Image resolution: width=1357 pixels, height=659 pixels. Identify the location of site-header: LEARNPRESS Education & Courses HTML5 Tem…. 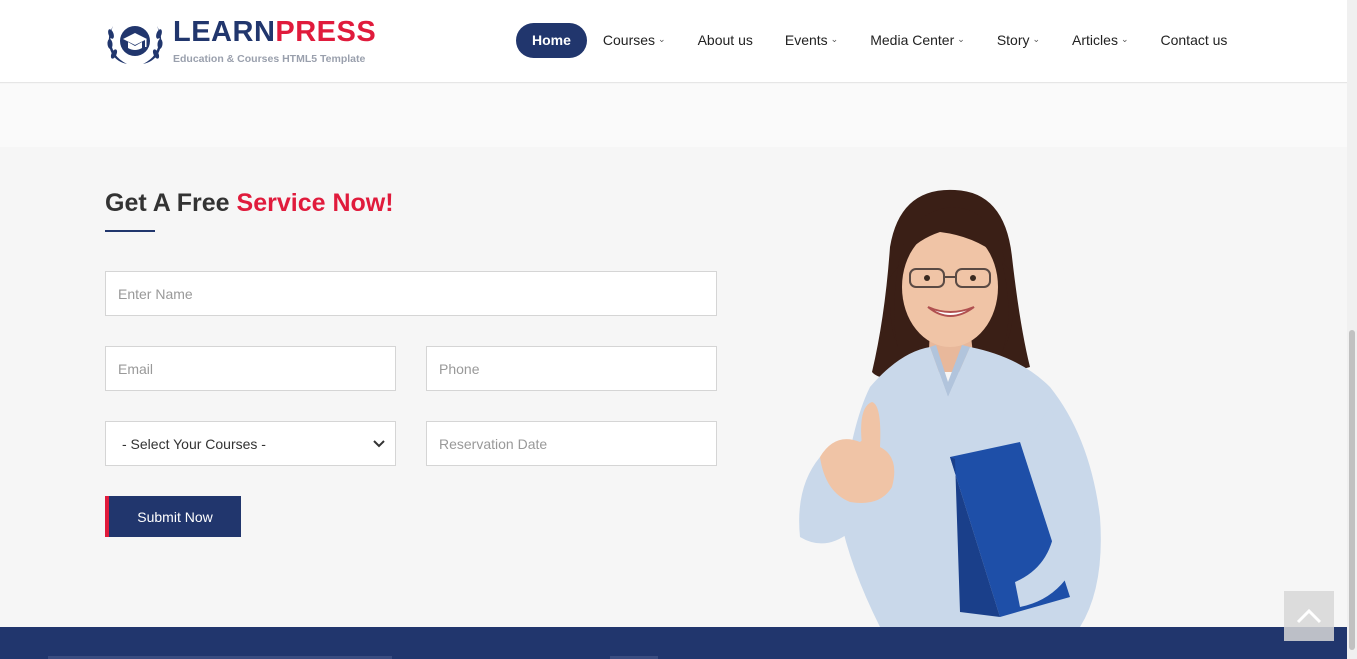
(673, 41).